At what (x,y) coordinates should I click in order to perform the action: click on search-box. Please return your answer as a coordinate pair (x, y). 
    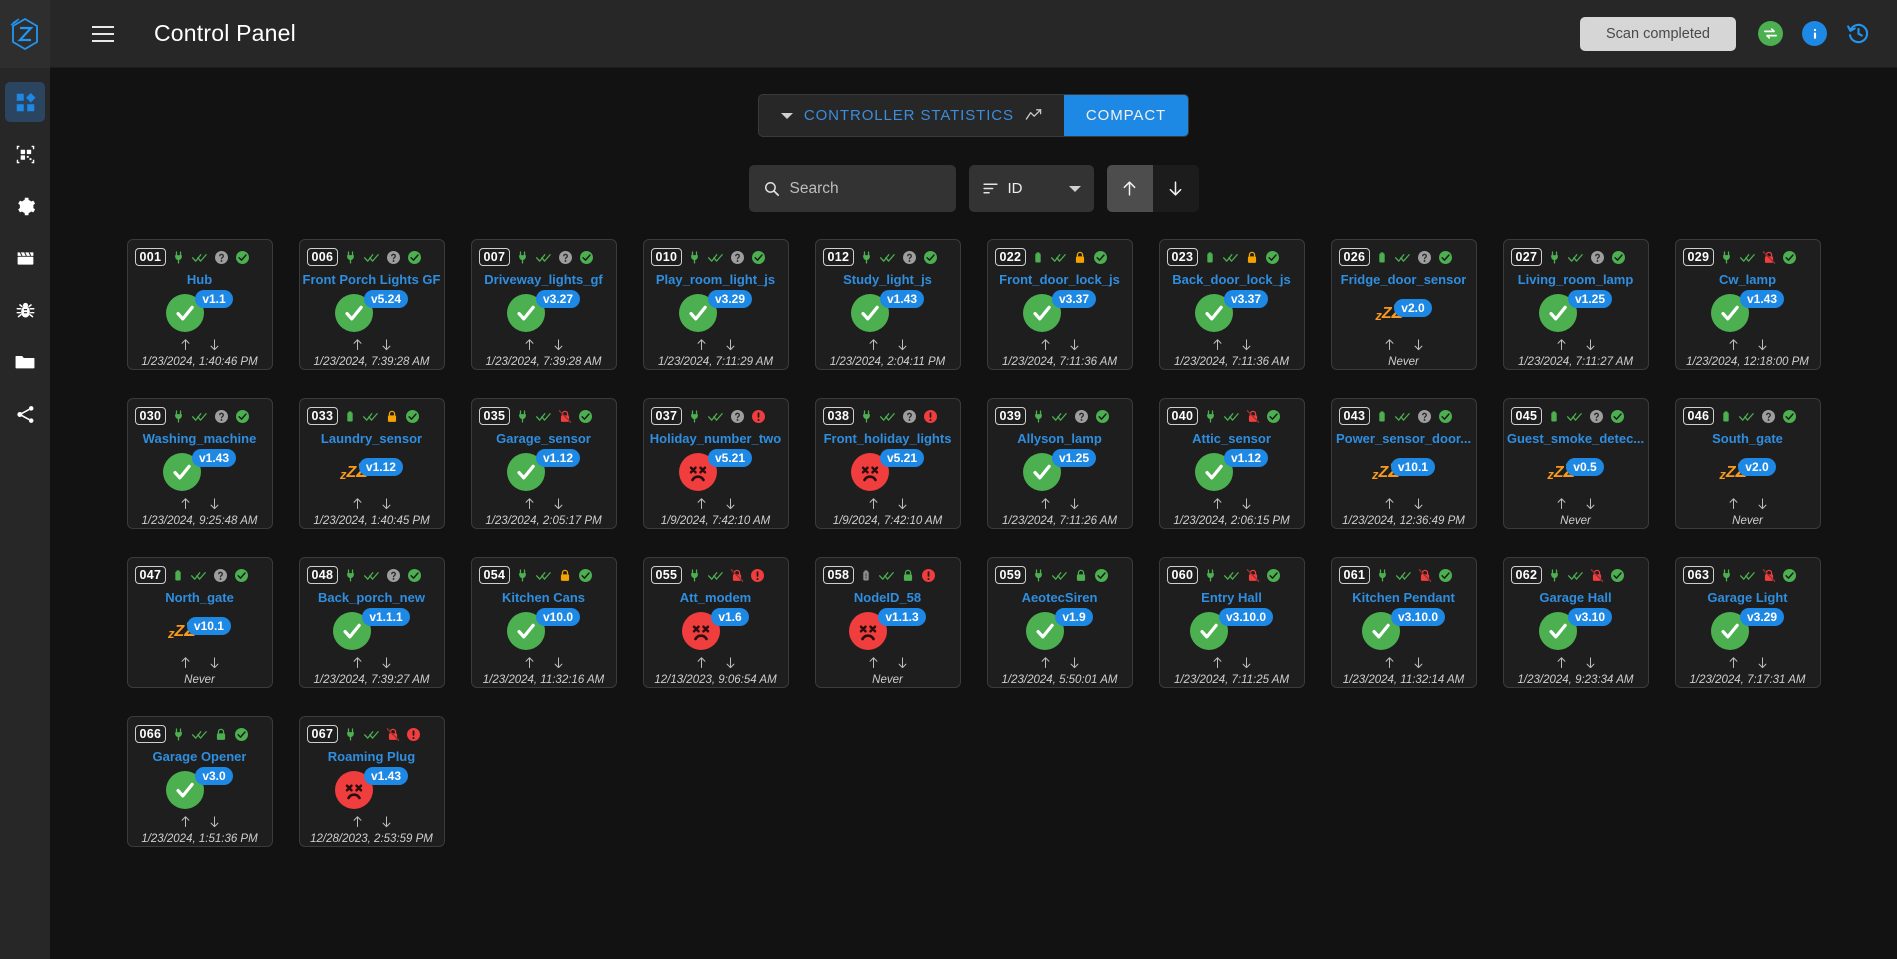
    Looking at the image, I should click on (852, 188).